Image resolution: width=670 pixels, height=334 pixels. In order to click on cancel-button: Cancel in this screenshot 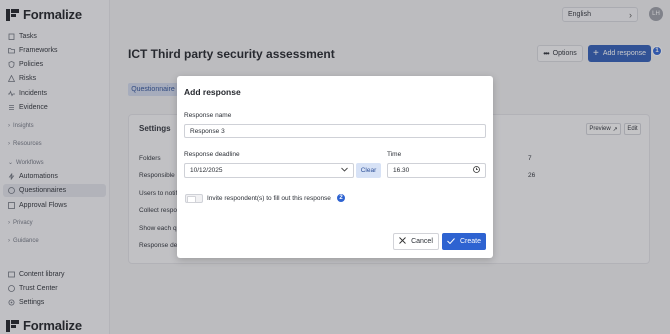, I will do `click(416, 241)`.